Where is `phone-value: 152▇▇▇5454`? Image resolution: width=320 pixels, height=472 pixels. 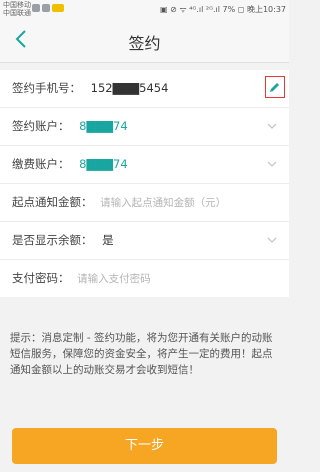
phone-value: 152▇▇▇5454 is located at coordinates (129, 88).